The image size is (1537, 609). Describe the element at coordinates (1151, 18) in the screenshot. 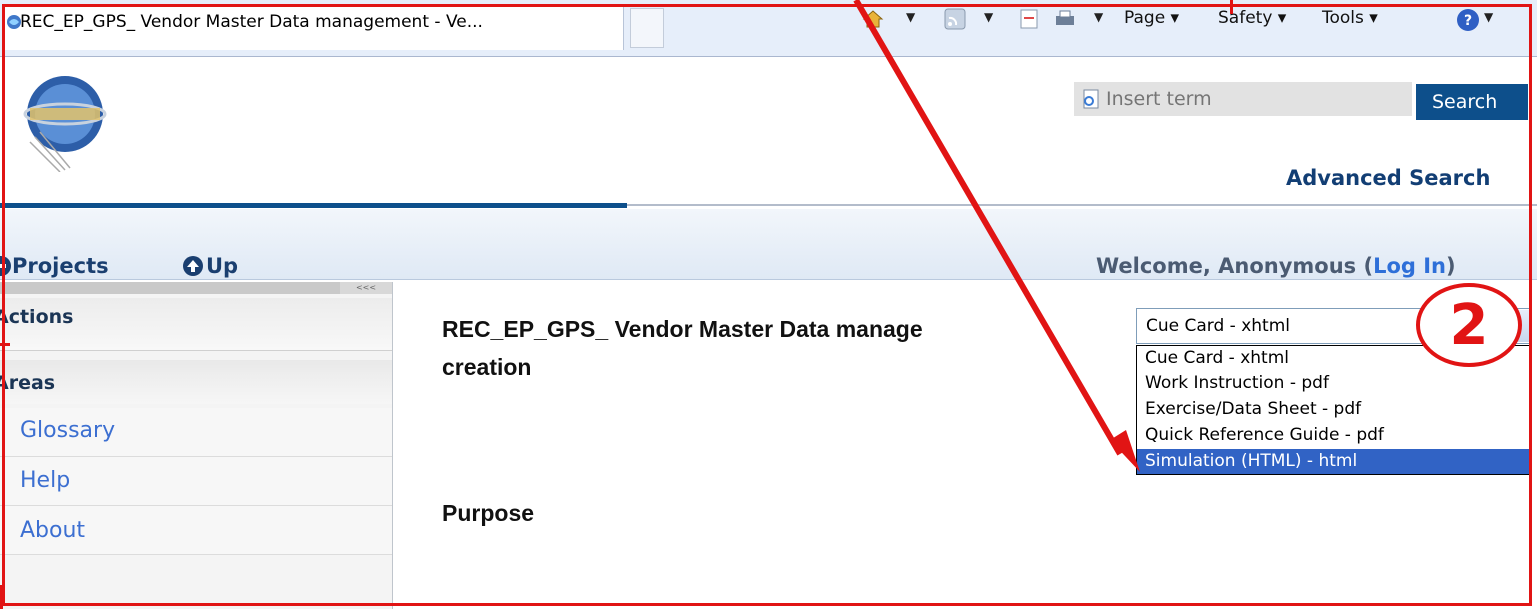

I see `page-menu: Page ▾` at that location.